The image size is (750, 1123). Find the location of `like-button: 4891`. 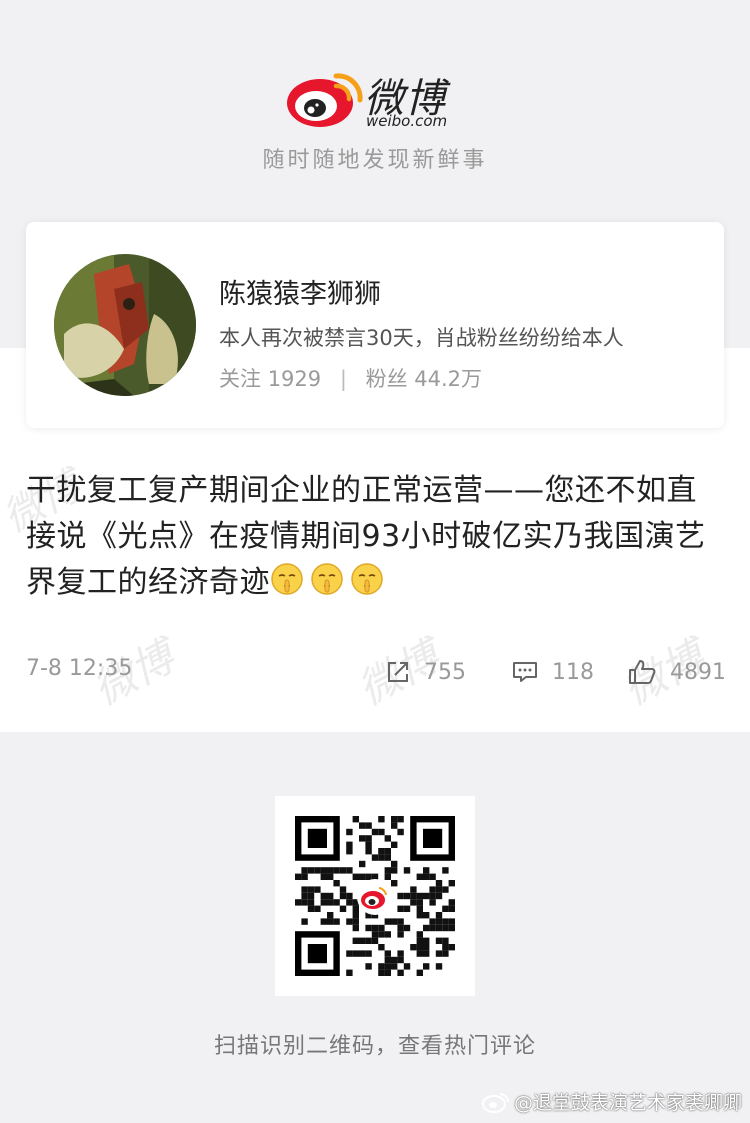

like-button: 4891 is located at coordinates (677, 672).